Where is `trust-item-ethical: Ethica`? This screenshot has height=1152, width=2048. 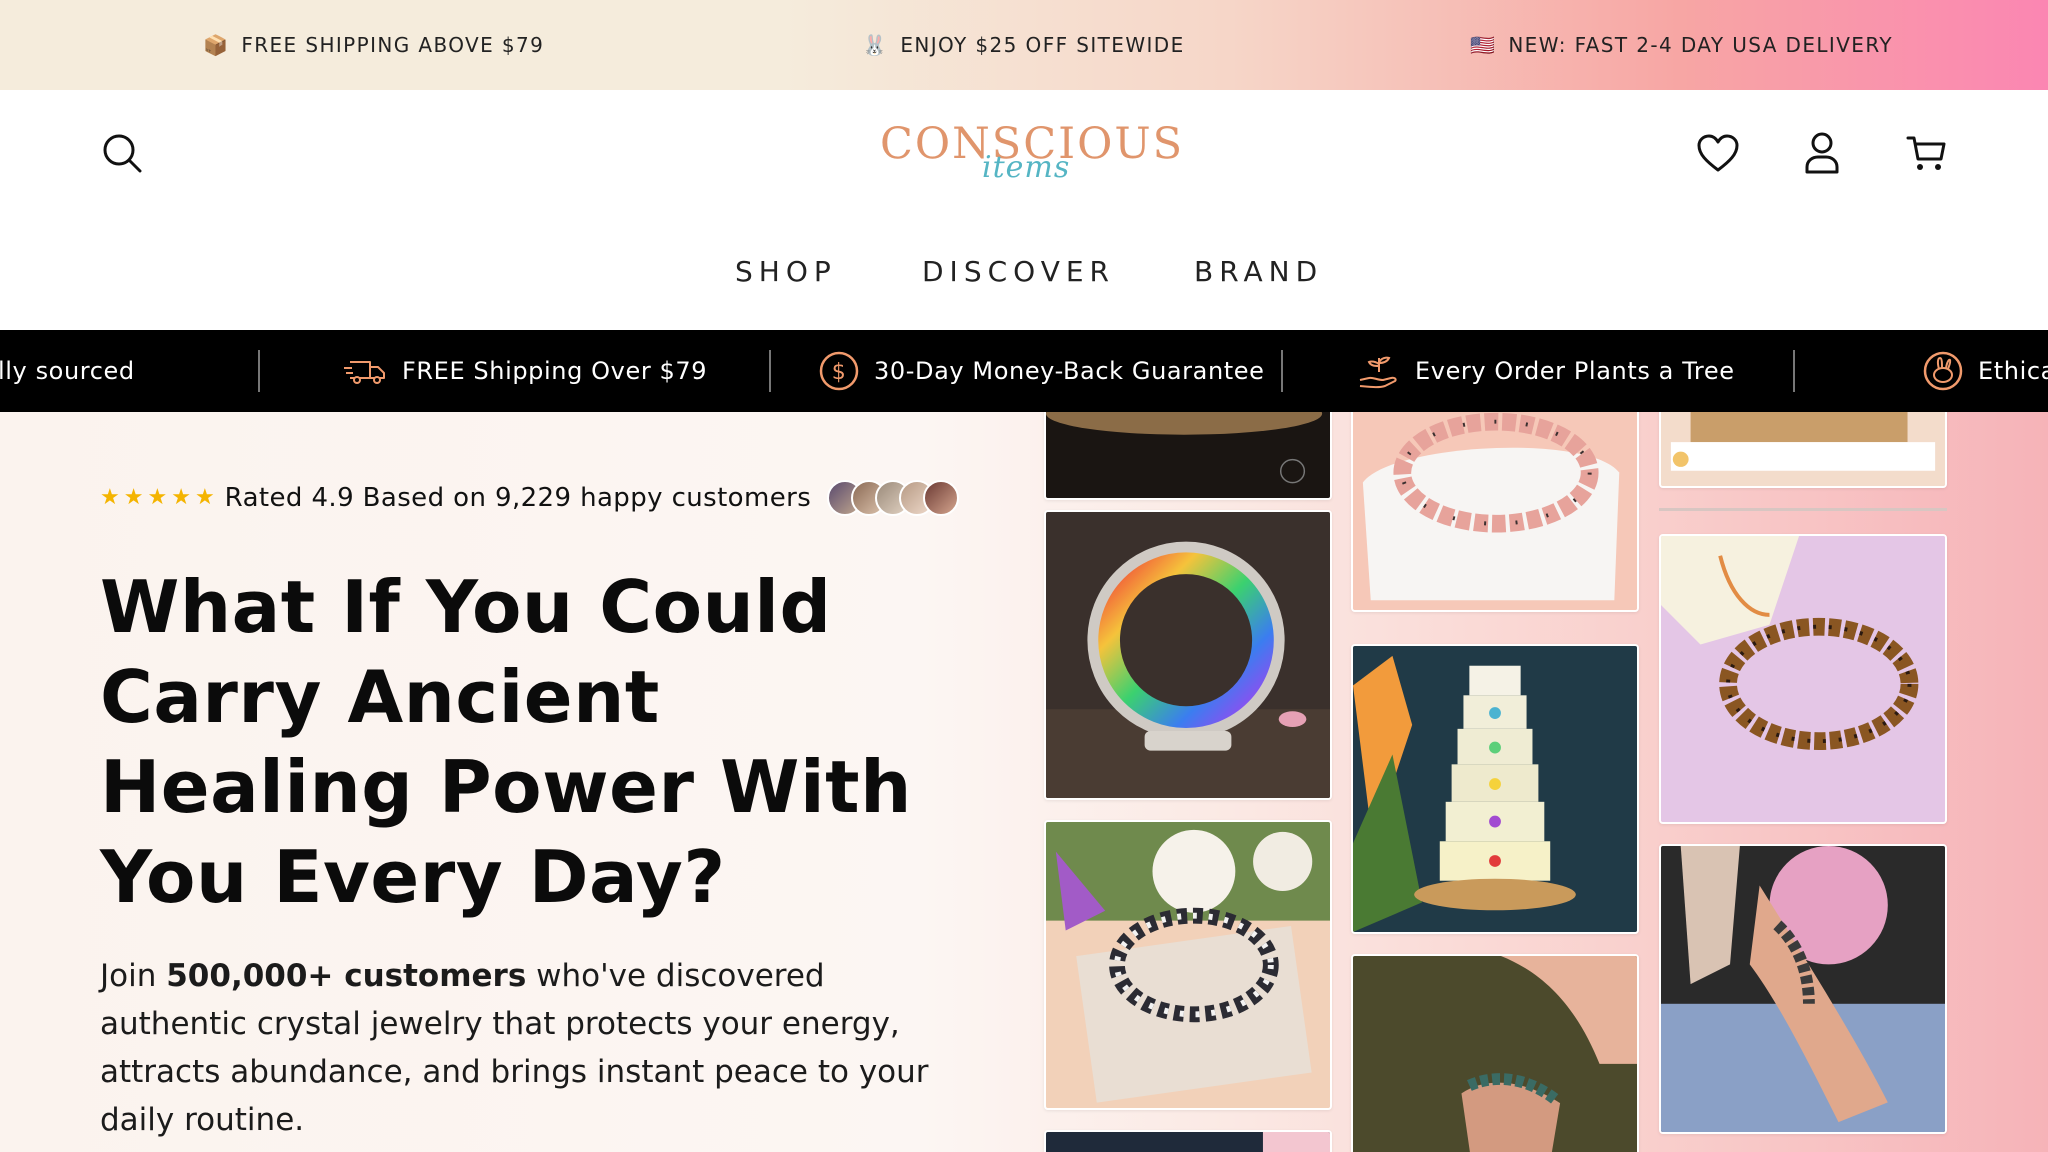 trust-item-ethical: Ethica is located at coordinates (1985, 371).